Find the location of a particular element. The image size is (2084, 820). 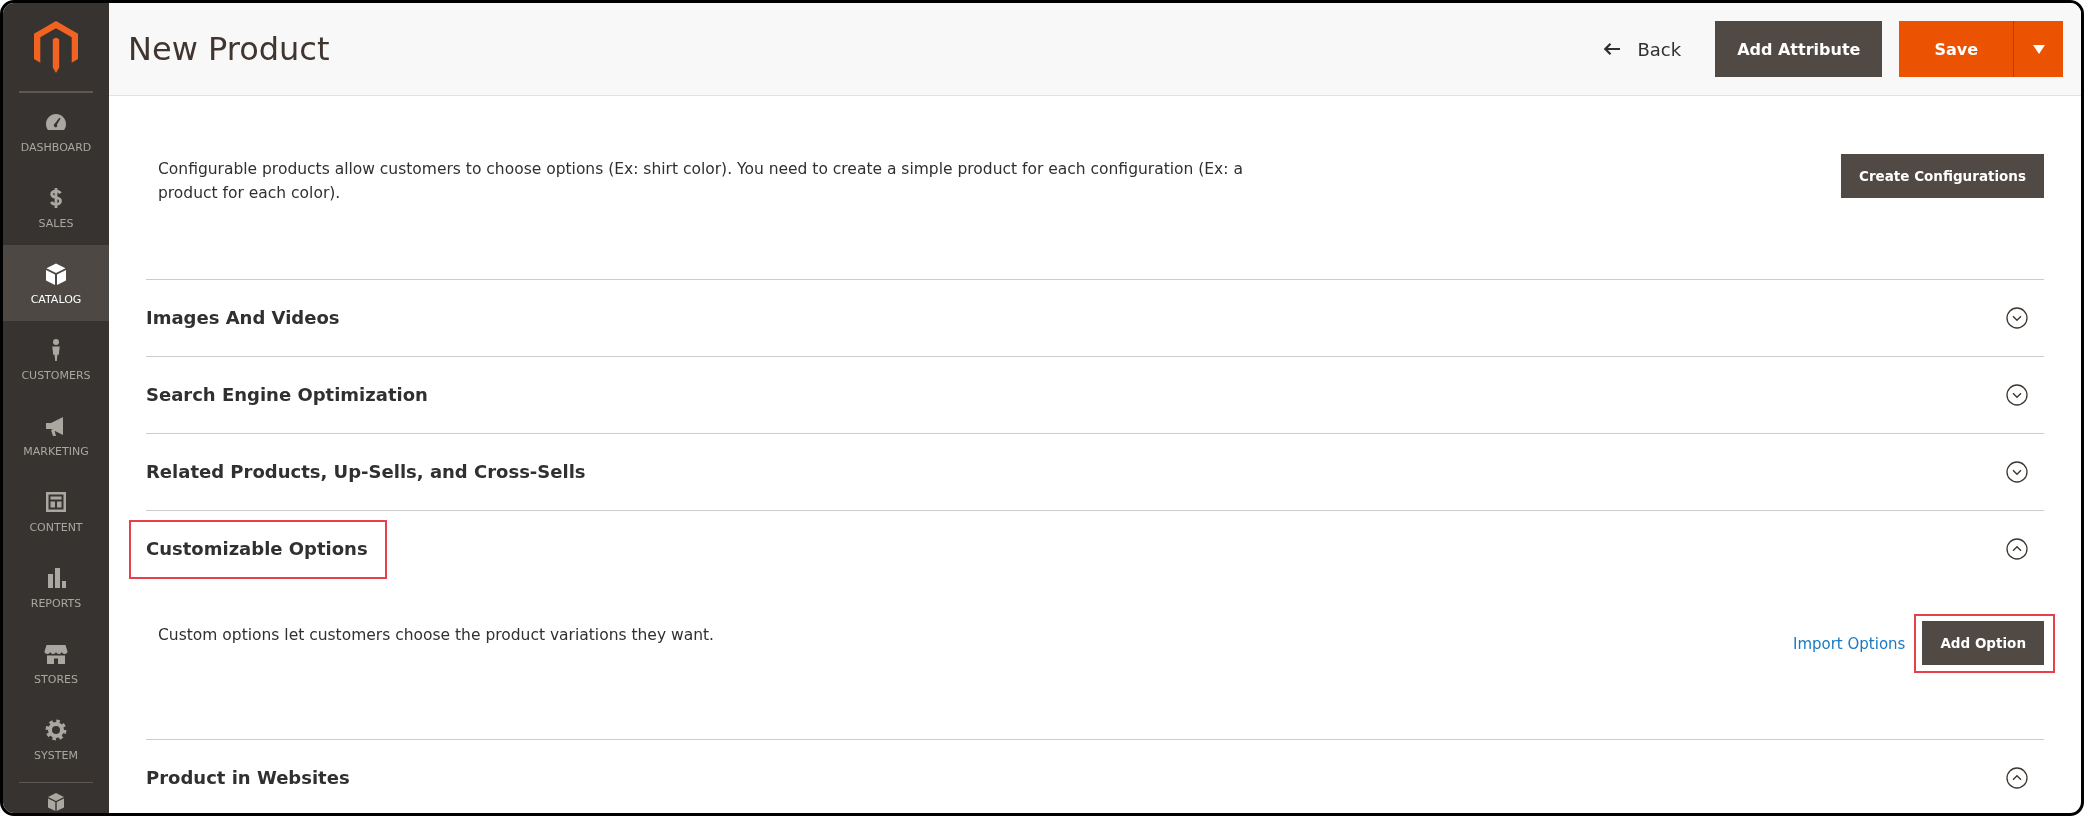

sidebar-item: DASHBOARD is located at coordinates (56, 131).